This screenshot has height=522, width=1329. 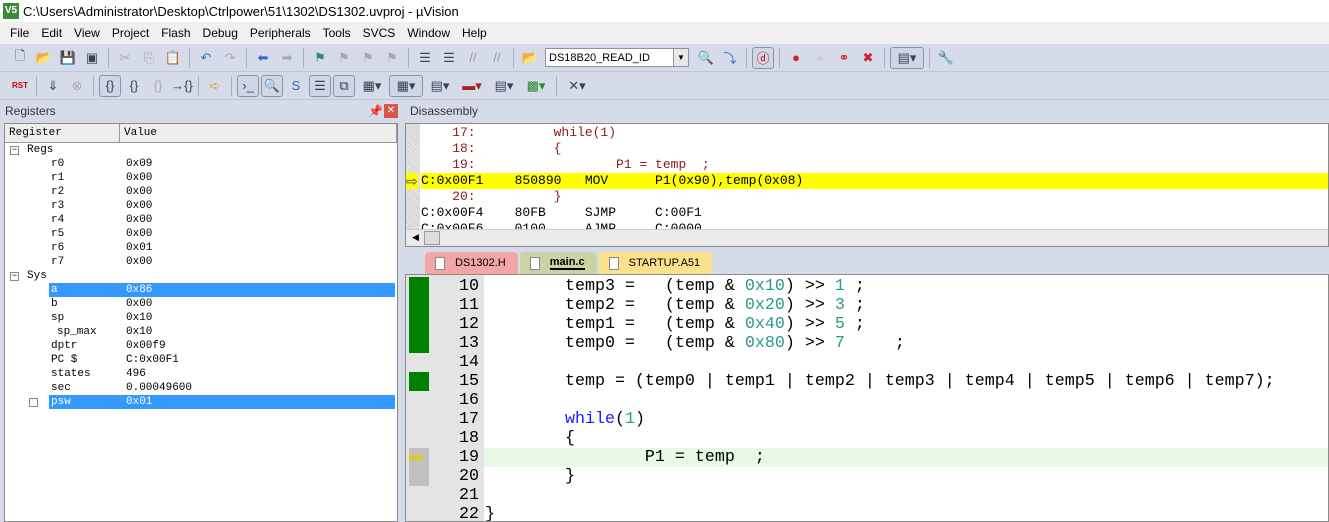 What do you see at coordinates (337, 33) in the screenshot?
I see `menu-tools: Tools` at bounding box center [337, 33].